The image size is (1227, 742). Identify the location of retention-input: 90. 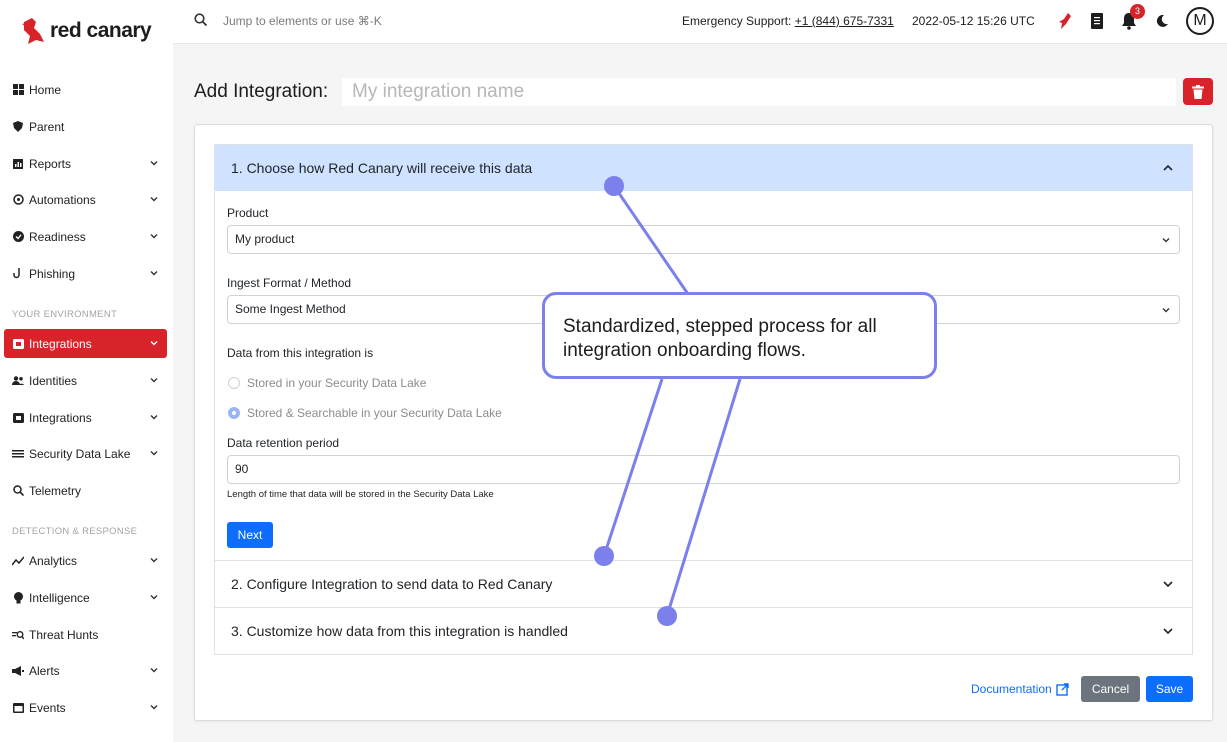
(703, 469).